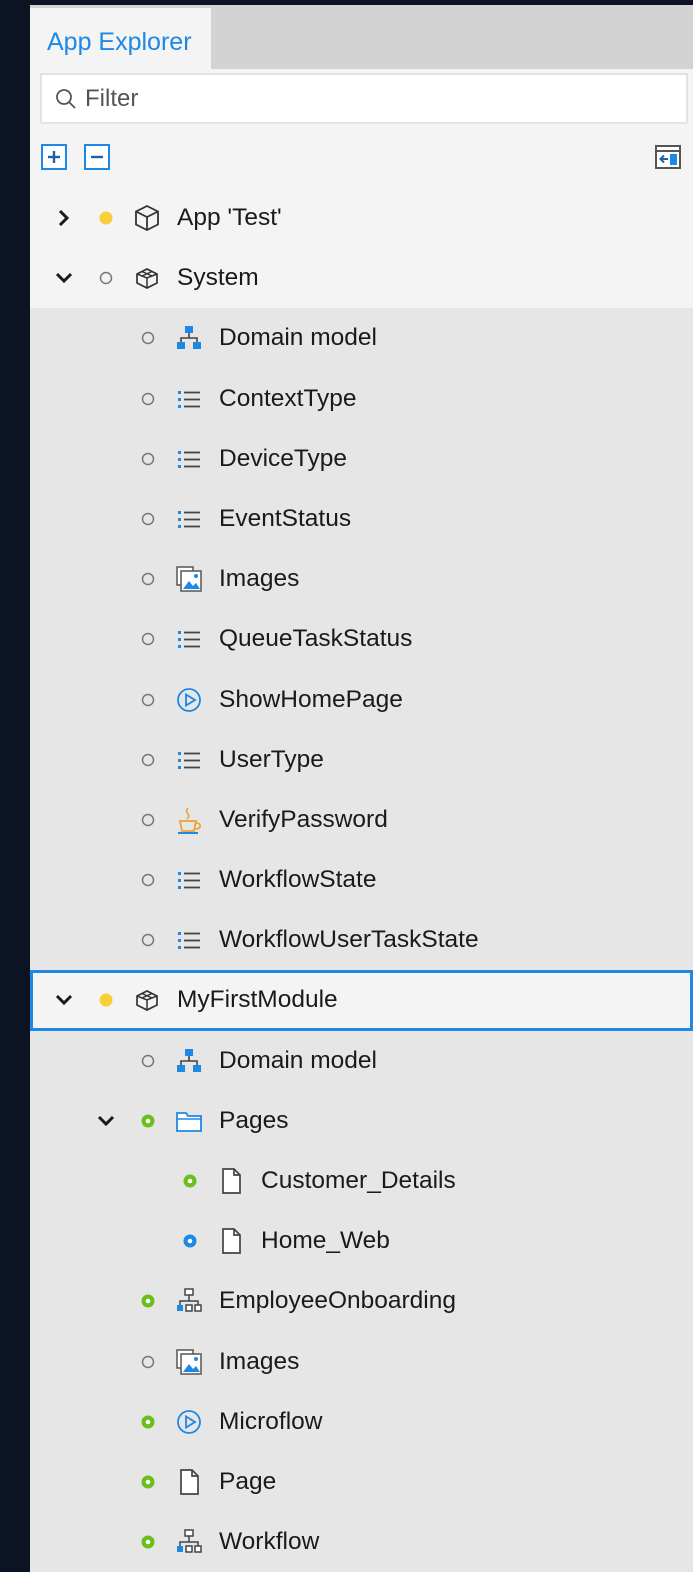  I want to click on filter-input: Filter, so click(364, 98).